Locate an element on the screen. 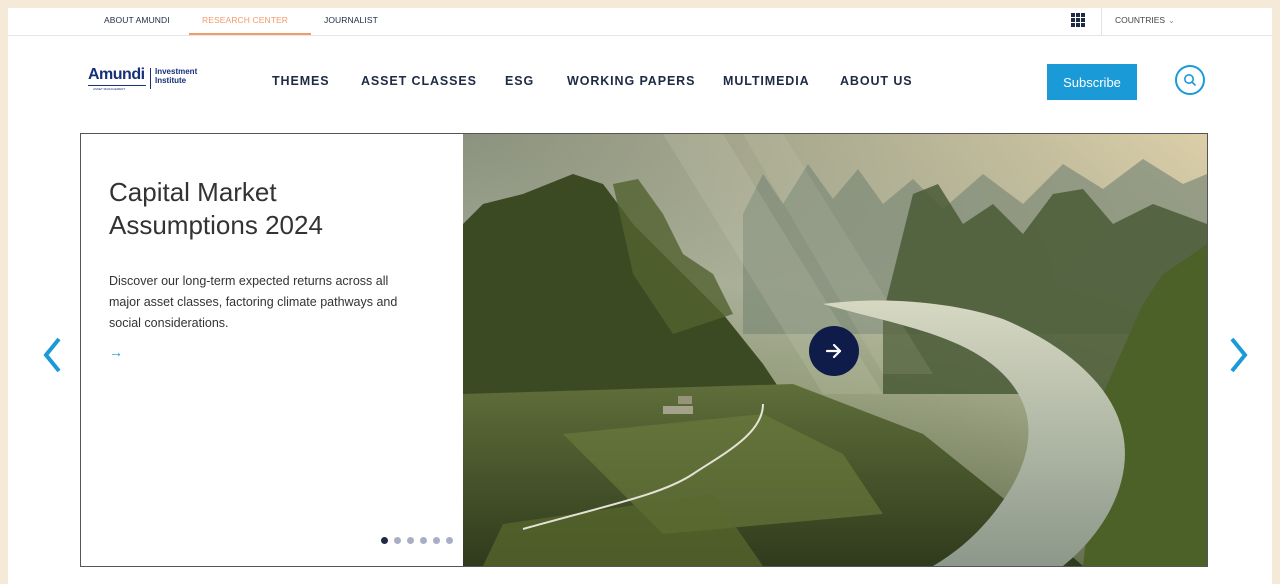 The image size is (1280, 584). search-icon is located at coordinates (1190, 80).